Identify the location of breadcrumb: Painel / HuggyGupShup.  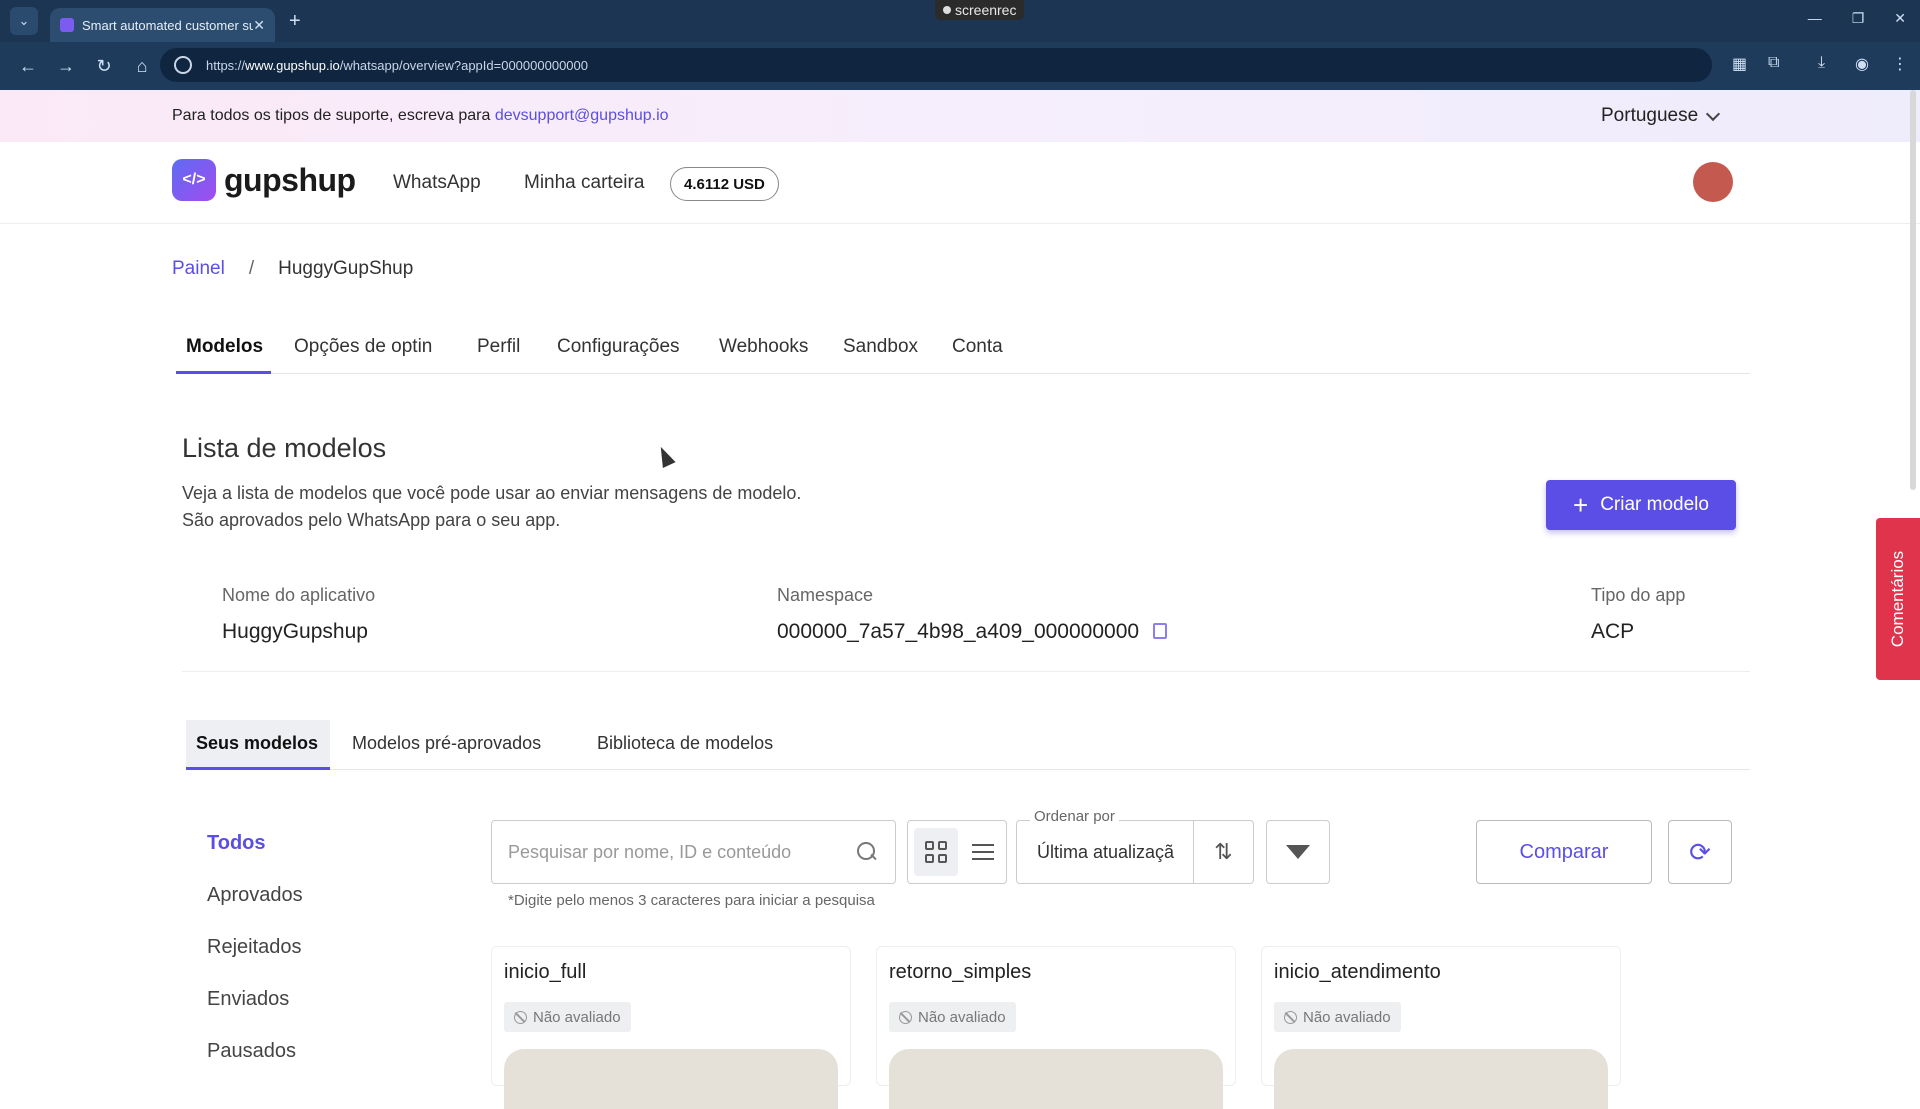
(292, 269).